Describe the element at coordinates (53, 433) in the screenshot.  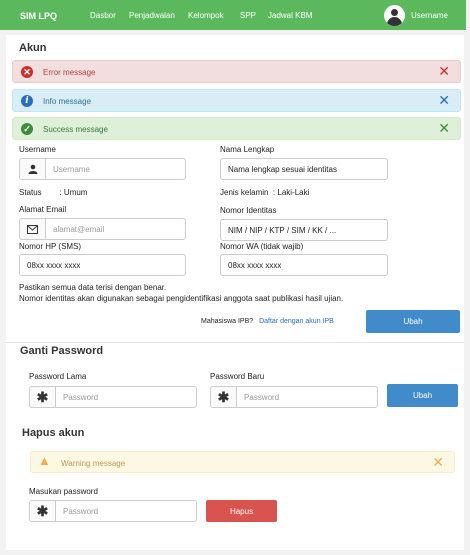
I see `delete-title: Hapus akun` at that location.